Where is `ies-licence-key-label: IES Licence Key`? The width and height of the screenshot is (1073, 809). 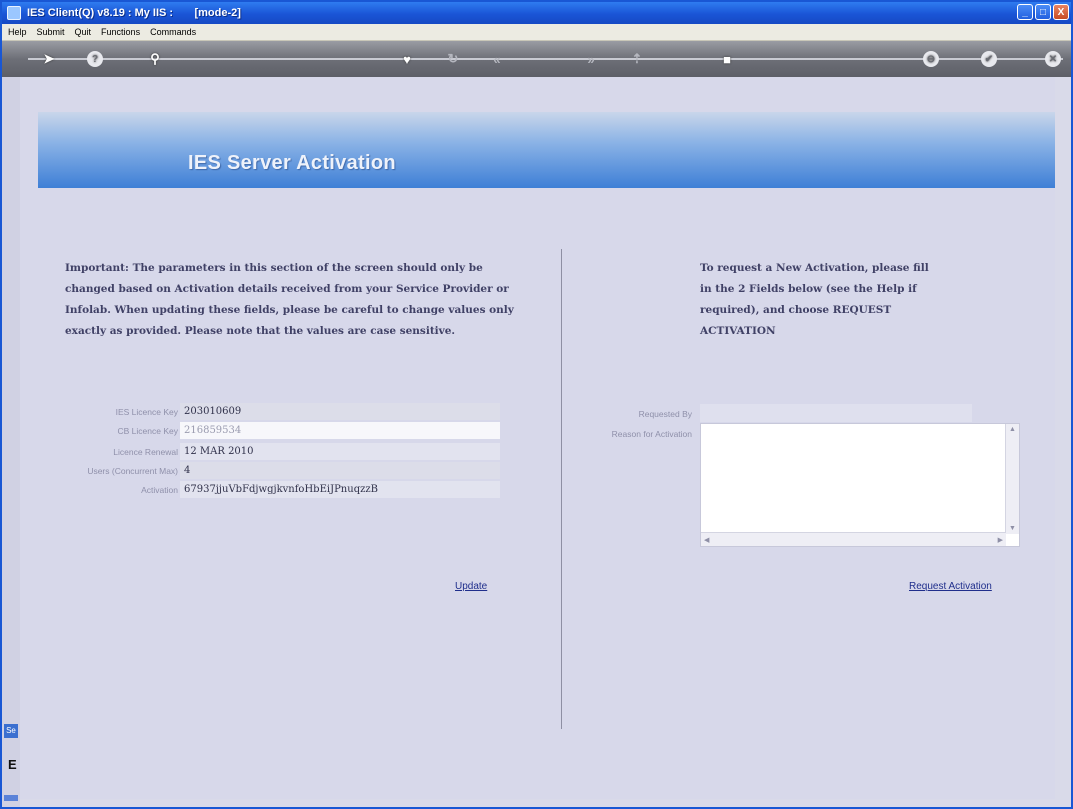
ies-licence-key-label: IES Licence Key is located at coordinates (146, 411).